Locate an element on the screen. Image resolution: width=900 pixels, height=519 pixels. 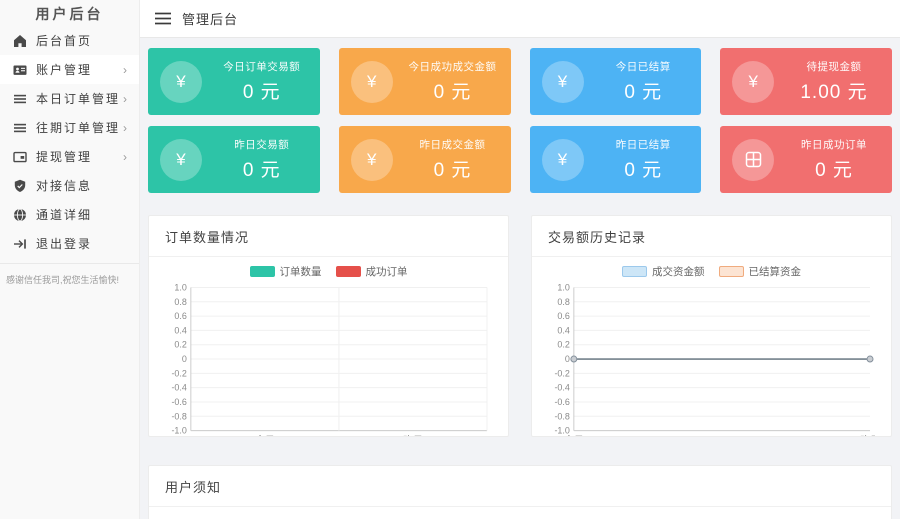
sidebar-item-label: 后台首页 is located at coordinates (64, 41).